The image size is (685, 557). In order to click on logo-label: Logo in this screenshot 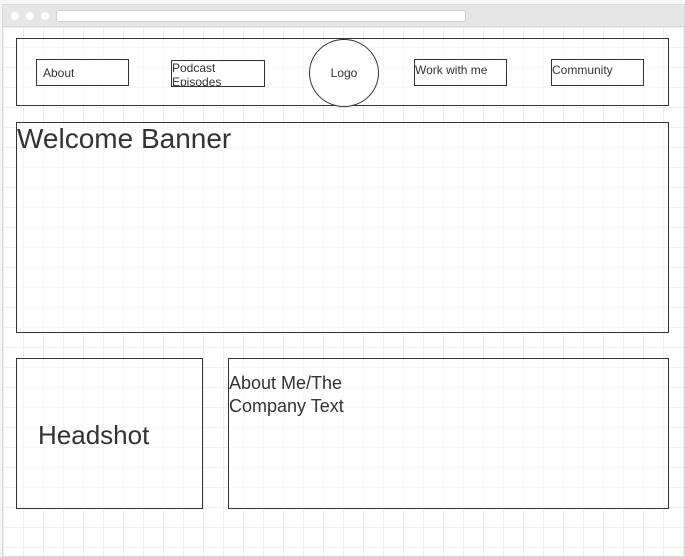, I will do `click(344, 73)`.